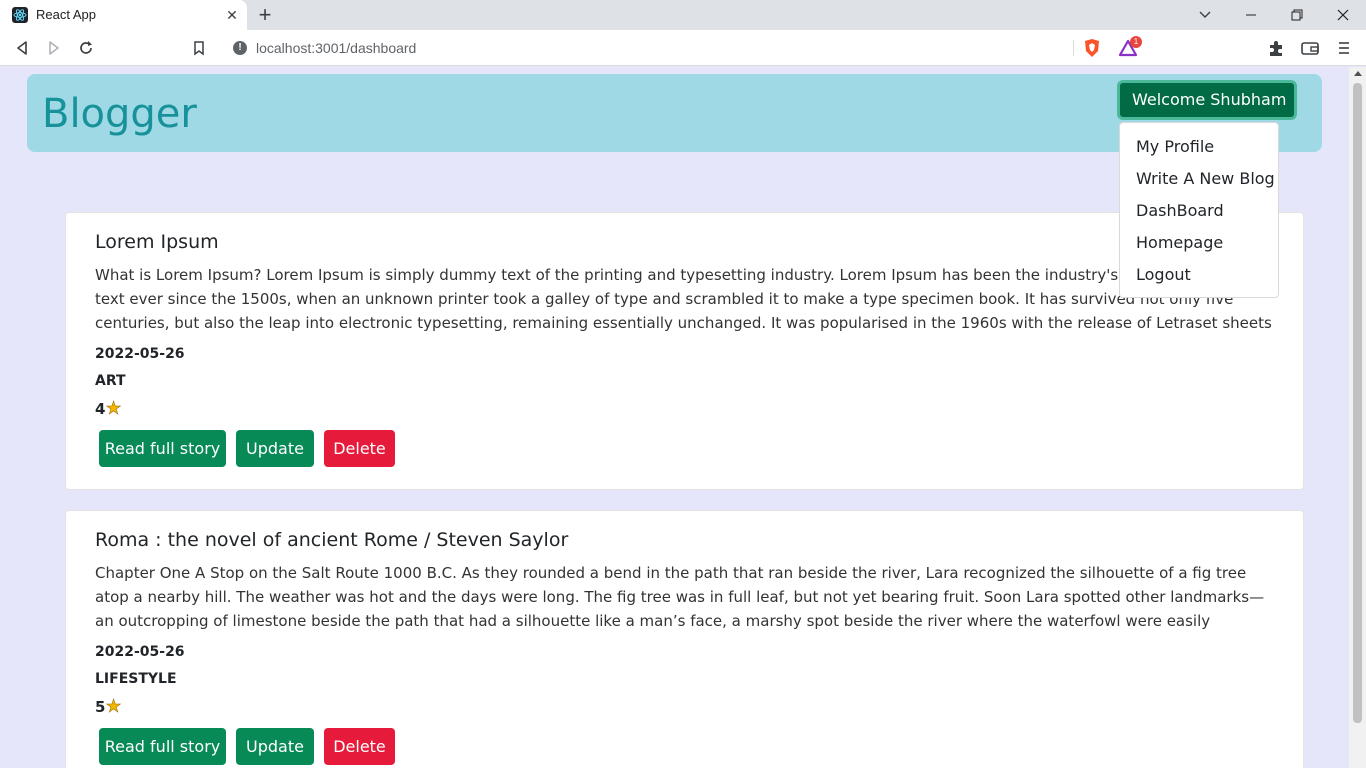 Image resolution: width=1366 pixels, height=768 pixels. Describe the element at coordinates (1343, 15) in the screenshot. I see `close-window-icon` at that location.